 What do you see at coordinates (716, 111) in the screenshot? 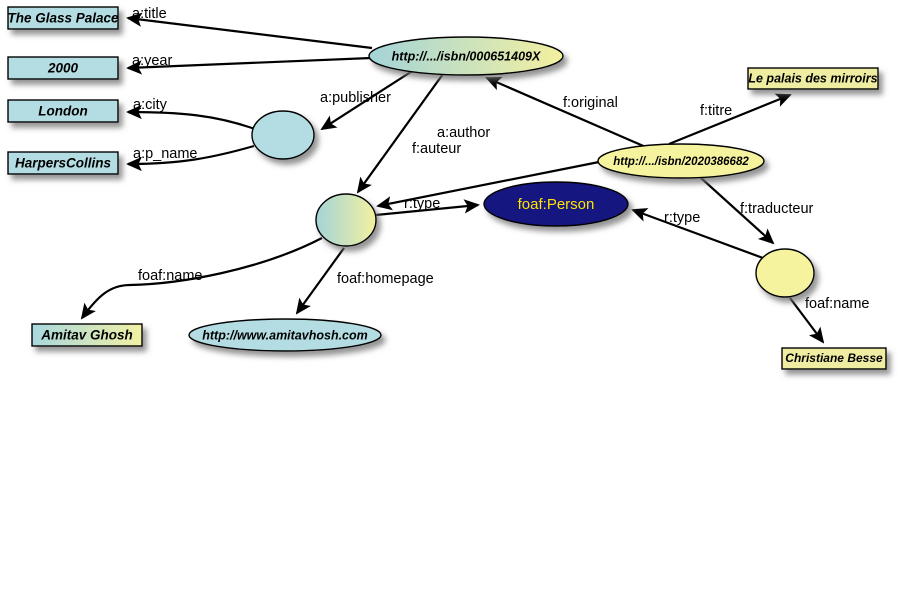
I see `edge-label-f-titre: f:titre` at bounding box center [716, 111].